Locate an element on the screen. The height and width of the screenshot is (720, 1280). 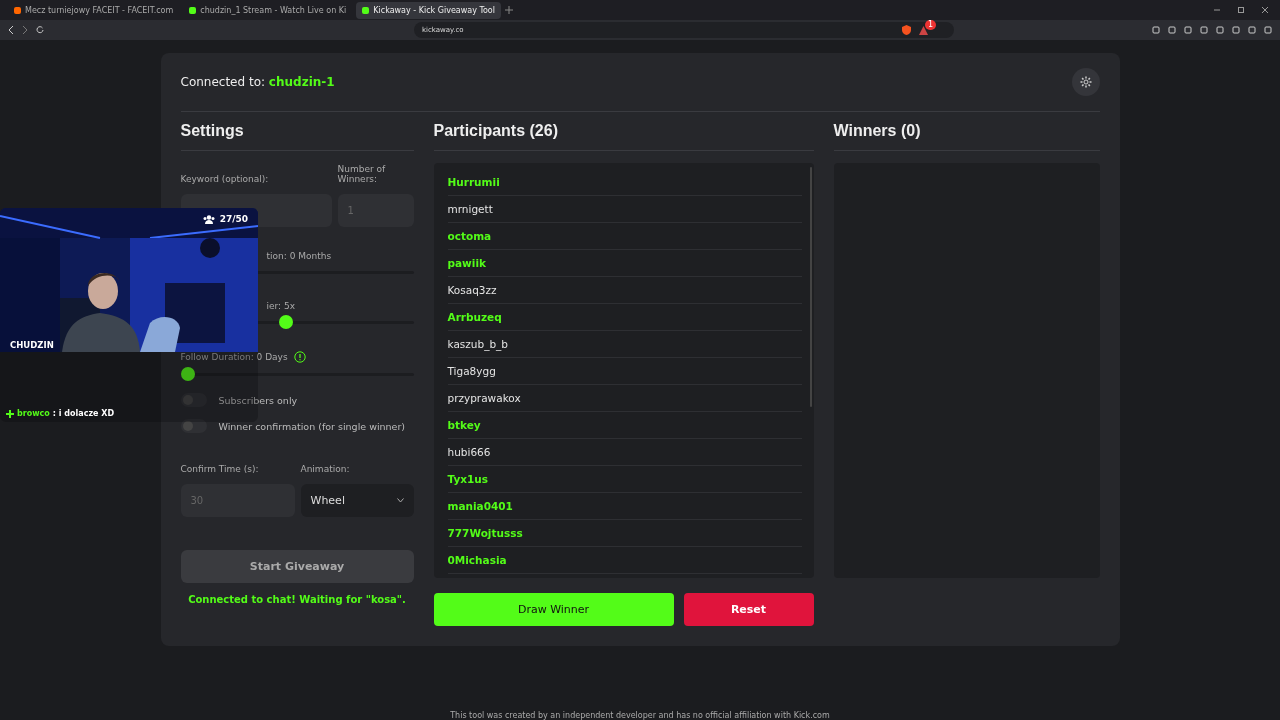
settings-button is located at coordinates (1085, 82).